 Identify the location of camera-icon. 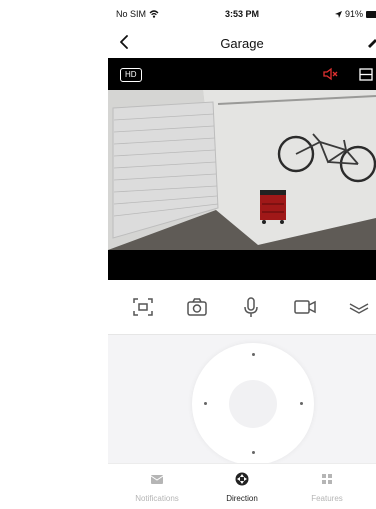
(197, 307).